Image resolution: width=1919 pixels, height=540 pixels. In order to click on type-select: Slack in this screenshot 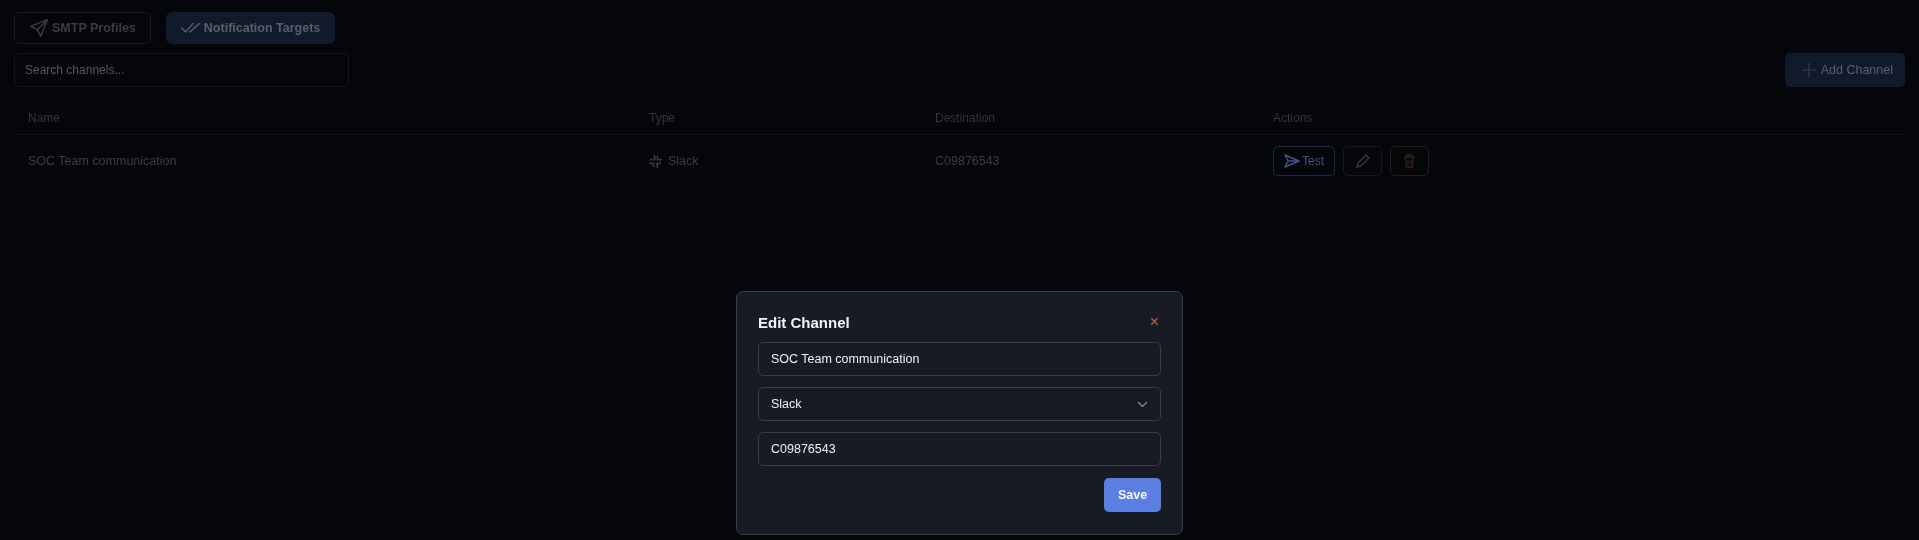, I will do `click(959, 404)`.